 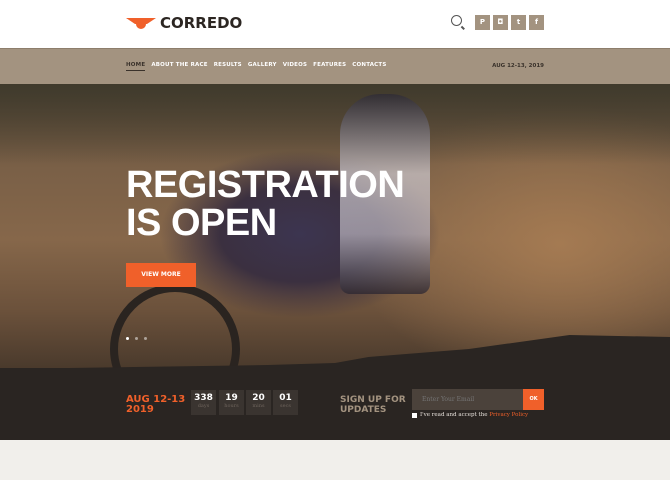 I want to click on privacy-checkbox, so click(x=414, y=415).